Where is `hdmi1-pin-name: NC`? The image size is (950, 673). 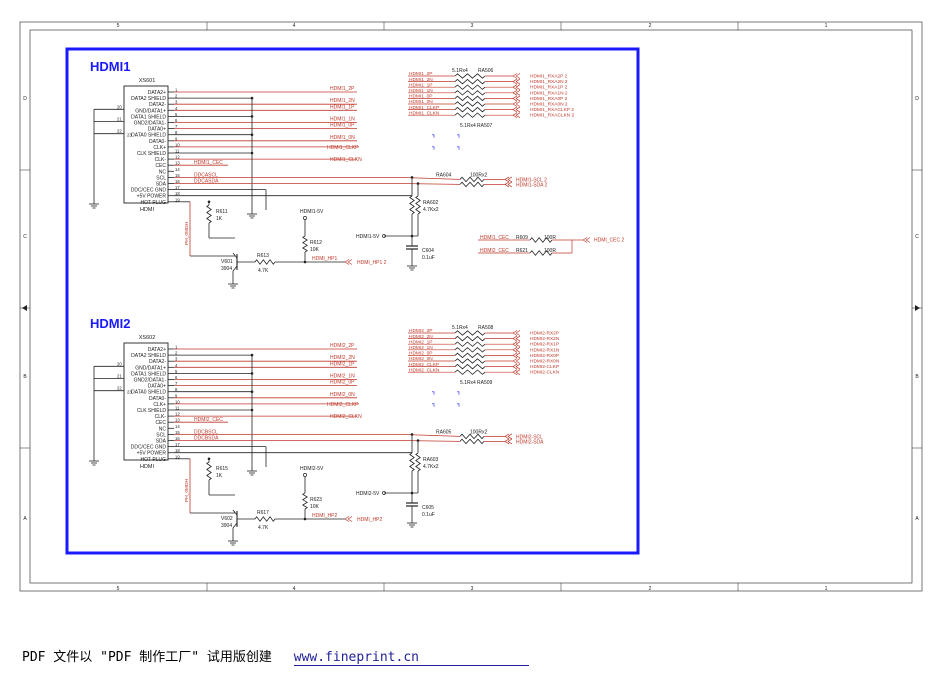
hdmi1-pin-name: NC is located at coordinates (163, 172).